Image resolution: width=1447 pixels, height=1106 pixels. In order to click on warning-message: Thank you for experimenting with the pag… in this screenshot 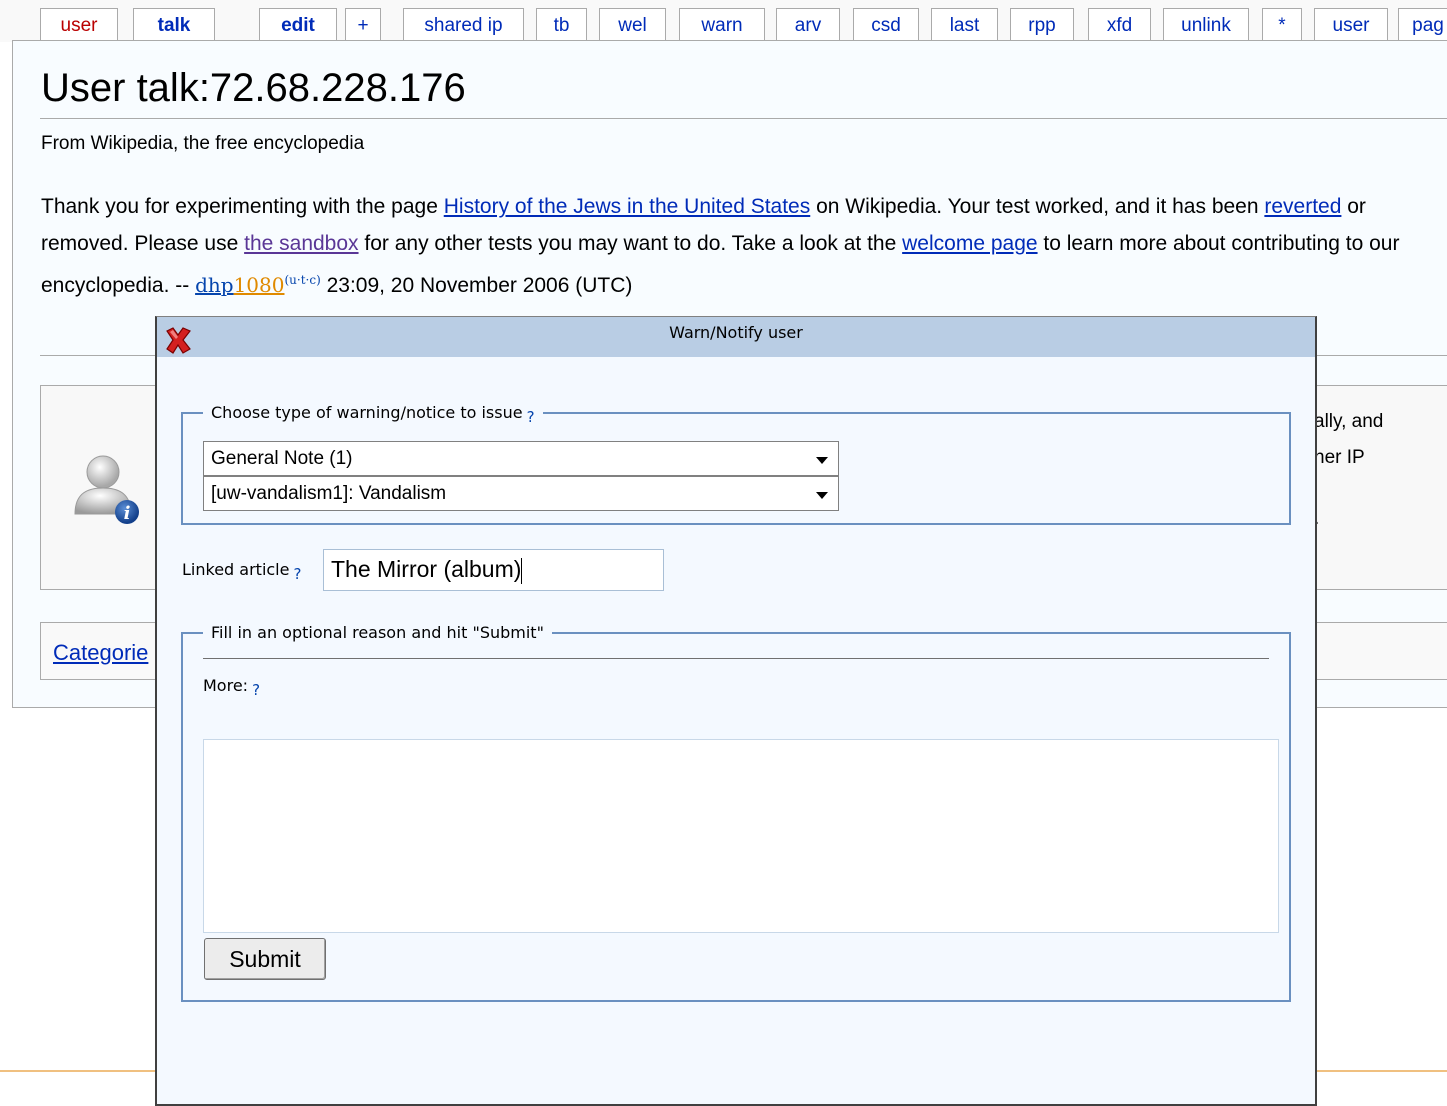, I will do `click(720, 246)`.